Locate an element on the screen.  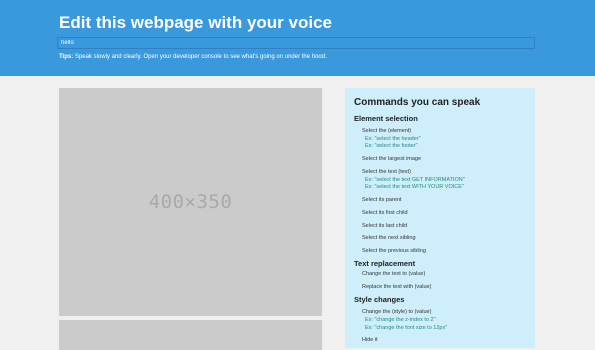
command-item: Change the text to (value) is located at coordinates (394, 274).